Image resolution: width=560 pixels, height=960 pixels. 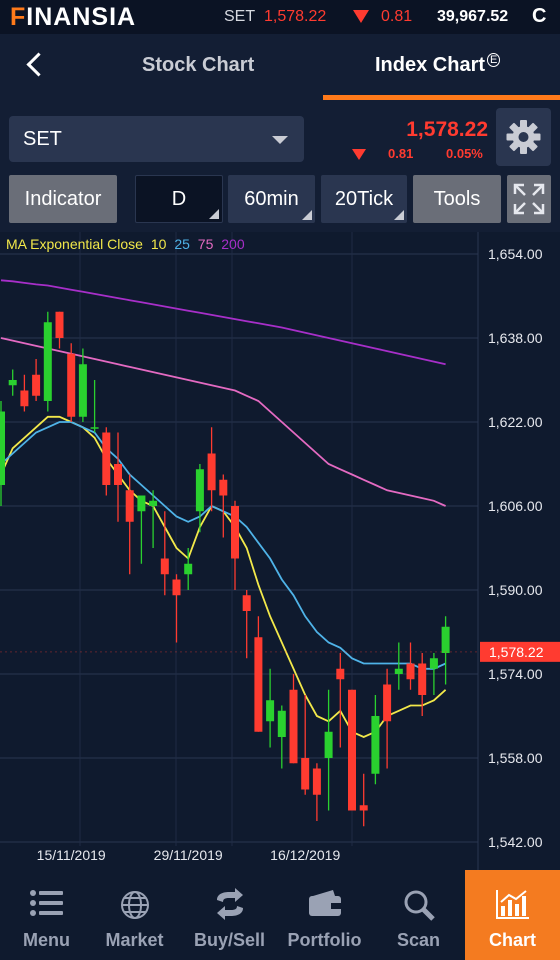 What do you see at coordinates (156, 139) in the screenshot?
I see `symbol-dropdown: SET` at bounding box center [156, 139].